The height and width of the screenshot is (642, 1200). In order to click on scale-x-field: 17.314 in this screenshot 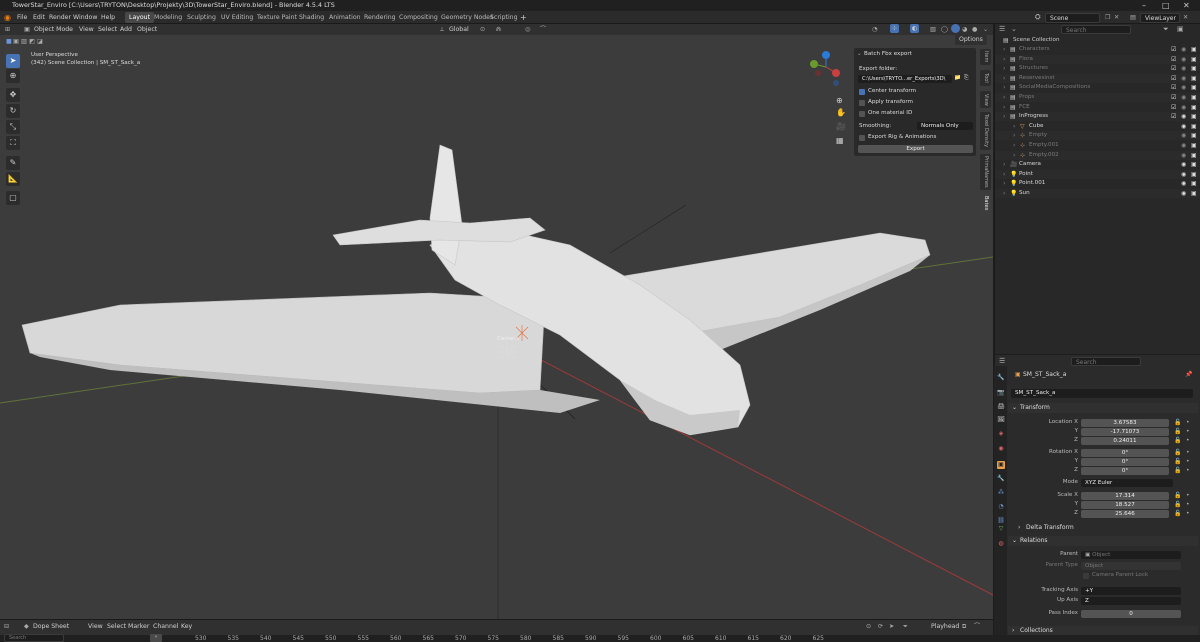, I will do `click(1125, 496)`.